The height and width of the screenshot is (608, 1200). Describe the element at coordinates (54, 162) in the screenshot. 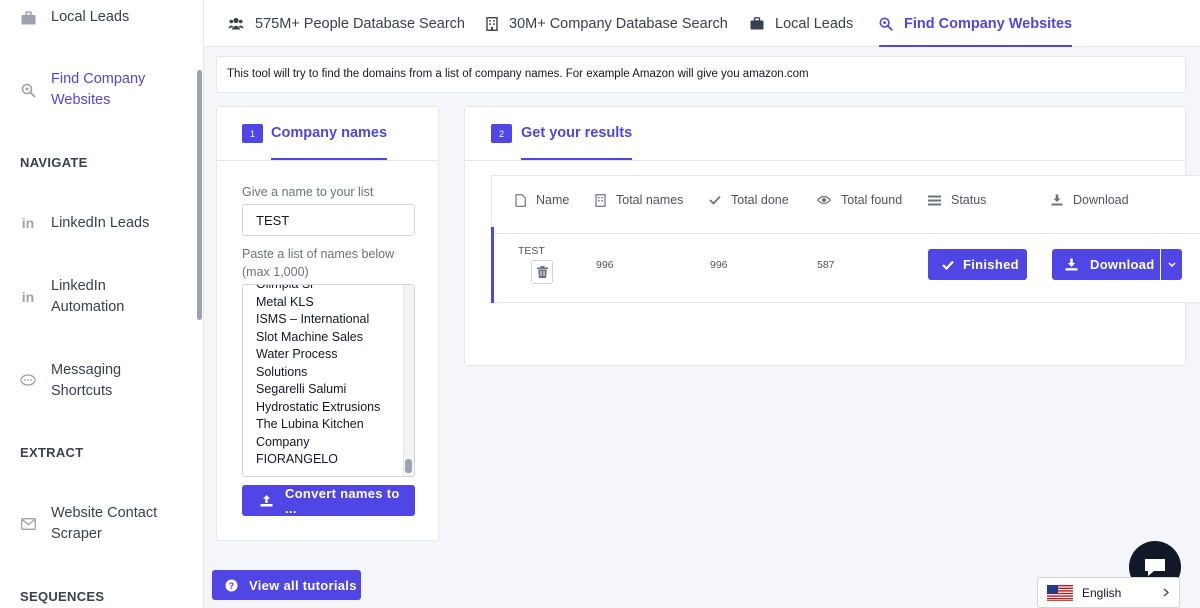

I see `sidebar-heading-navigate: NAVIGATE` at that location.